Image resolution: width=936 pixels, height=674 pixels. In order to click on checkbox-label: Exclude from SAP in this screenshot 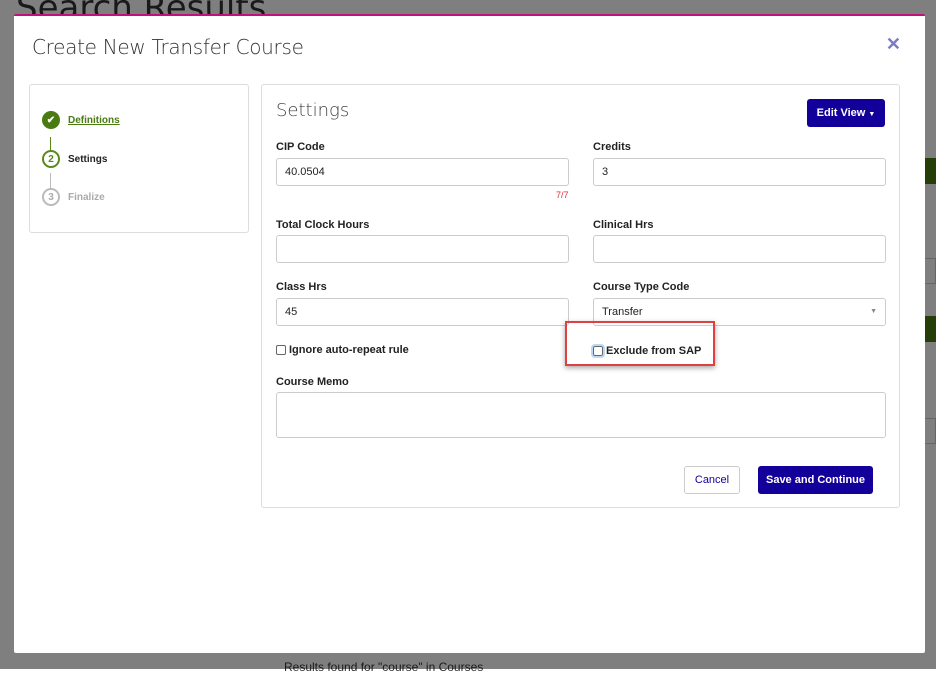, I will do `click(654, 351)`.